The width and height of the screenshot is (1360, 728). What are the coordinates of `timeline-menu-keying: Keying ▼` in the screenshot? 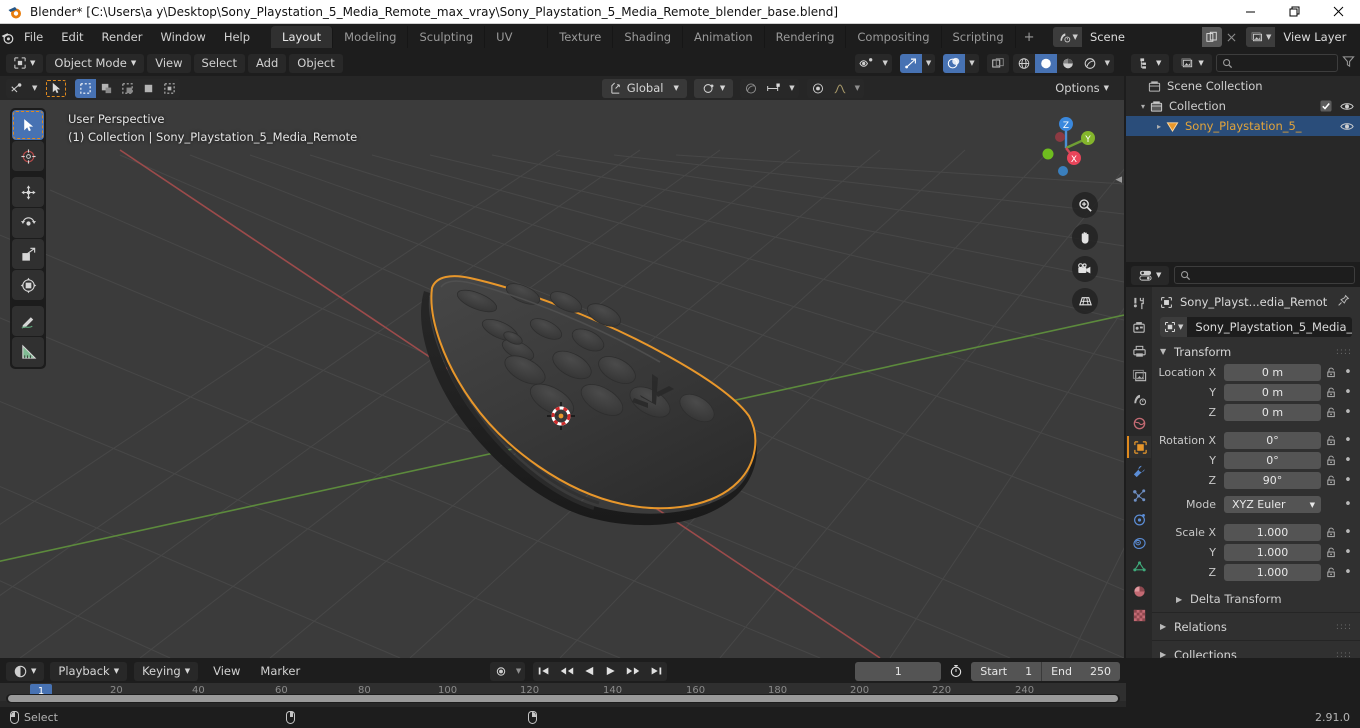 It's located at (166, 671).